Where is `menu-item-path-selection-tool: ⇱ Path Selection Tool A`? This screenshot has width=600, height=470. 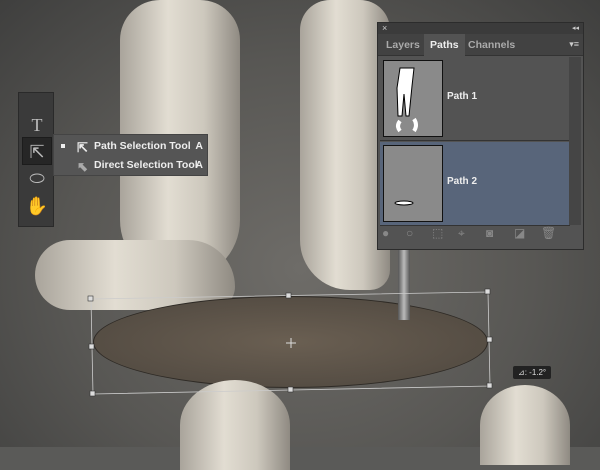 menu-item-path-selection-tool: ⇱ Path Selection Tool A is located at coordinates (131, 146).